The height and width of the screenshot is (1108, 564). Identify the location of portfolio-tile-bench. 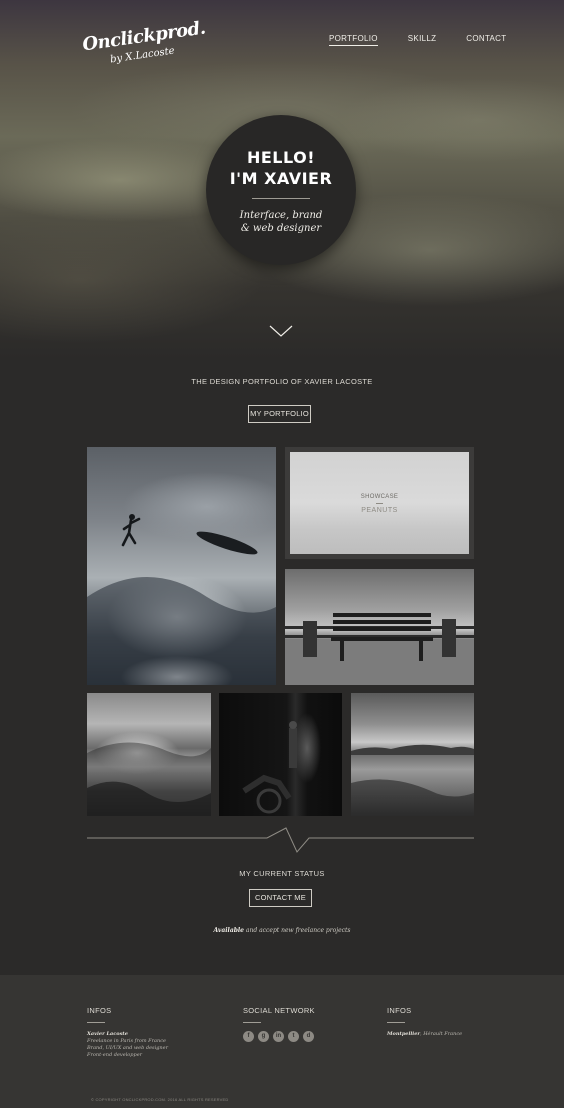
(379, 627).